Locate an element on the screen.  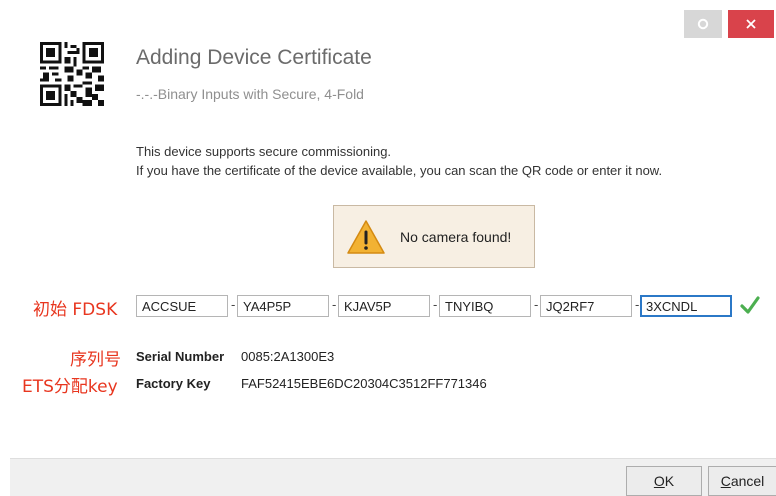
annotation-factory-key: ETS分配key is located at coordinates (70, 387).